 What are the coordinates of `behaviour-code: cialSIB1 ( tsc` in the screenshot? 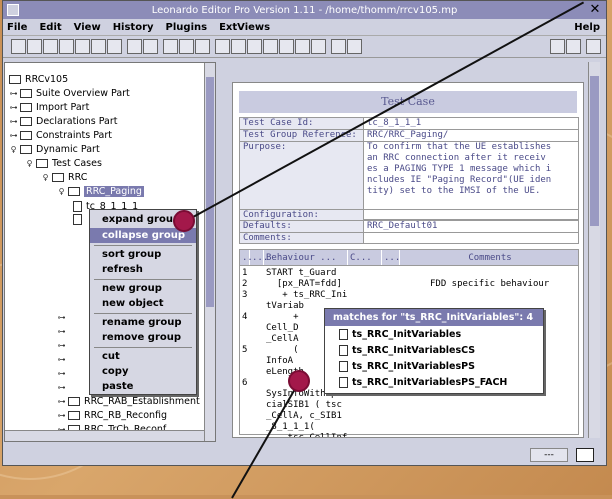 It's located at (307, 405).